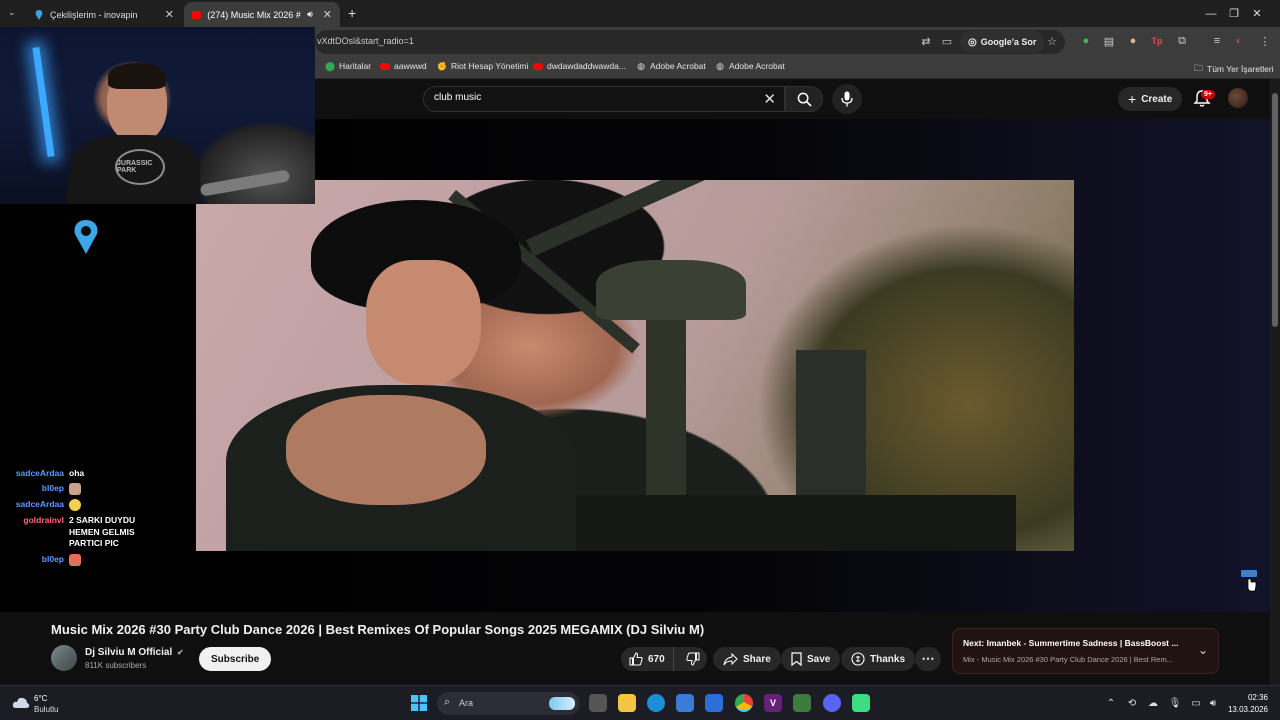 The image size is (1280, 720). I want to click on chat-message: sadceArdaa, so click(103, 505).